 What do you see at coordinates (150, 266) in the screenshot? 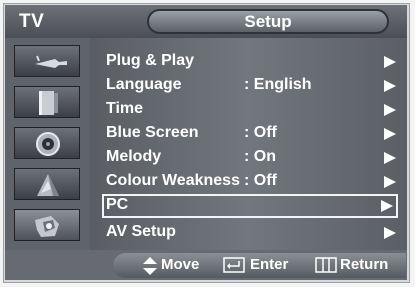
I see `move-arrows-icon` at bounding box center [150, 266].